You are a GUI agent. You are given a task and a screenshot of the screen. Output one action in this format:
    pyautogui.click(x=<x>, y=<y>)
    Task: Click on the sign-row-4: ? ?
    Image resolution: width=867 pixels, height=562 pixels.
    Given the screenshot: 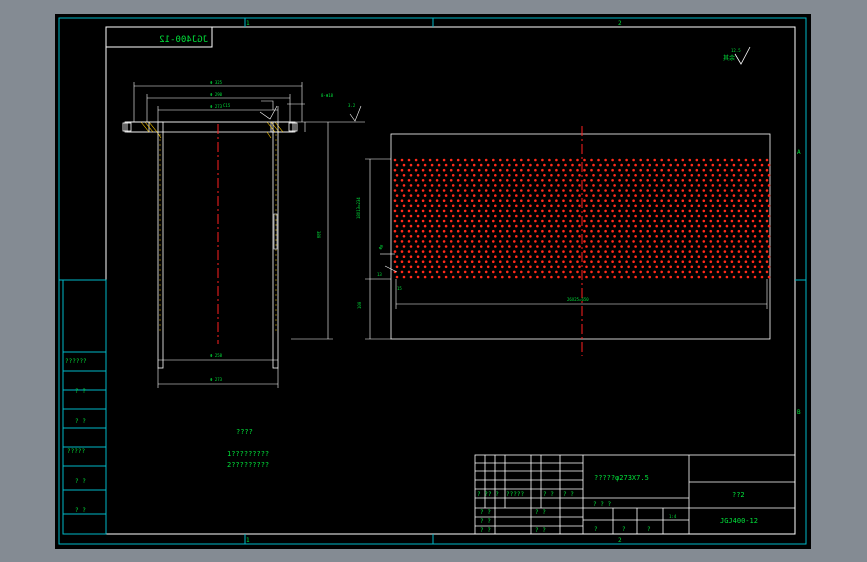 What is the action you would take?
    pyautogui.click(x=548, y=494)
    